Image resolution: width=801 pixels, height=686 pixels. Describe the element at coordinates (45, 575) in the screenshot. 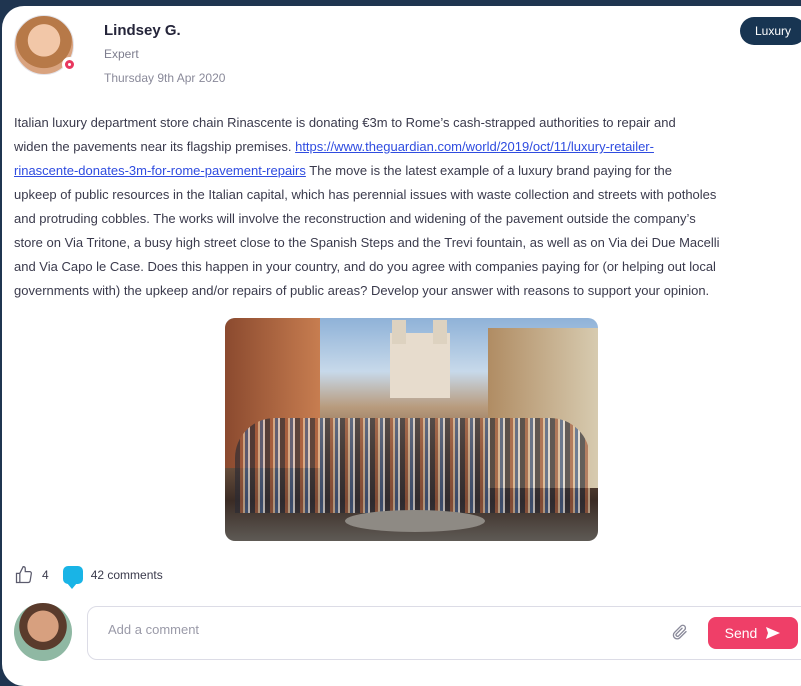

I see `like-count: 4` at that location.